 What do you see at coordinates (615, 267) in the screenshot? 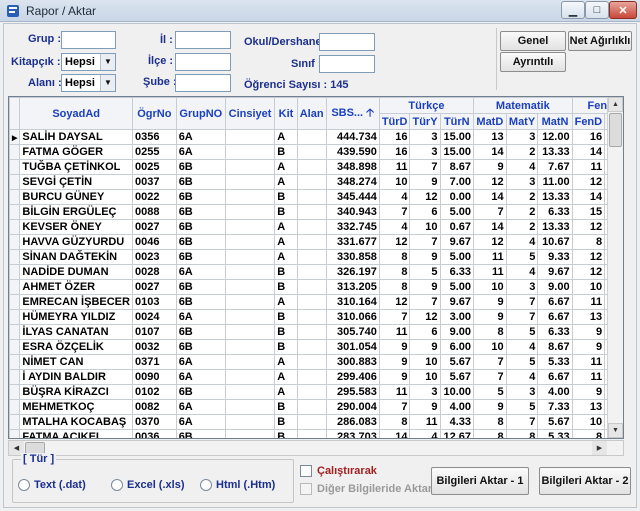
I see `vertical-scrollbar: ▲ ▼` at bounding box center [615, 267].